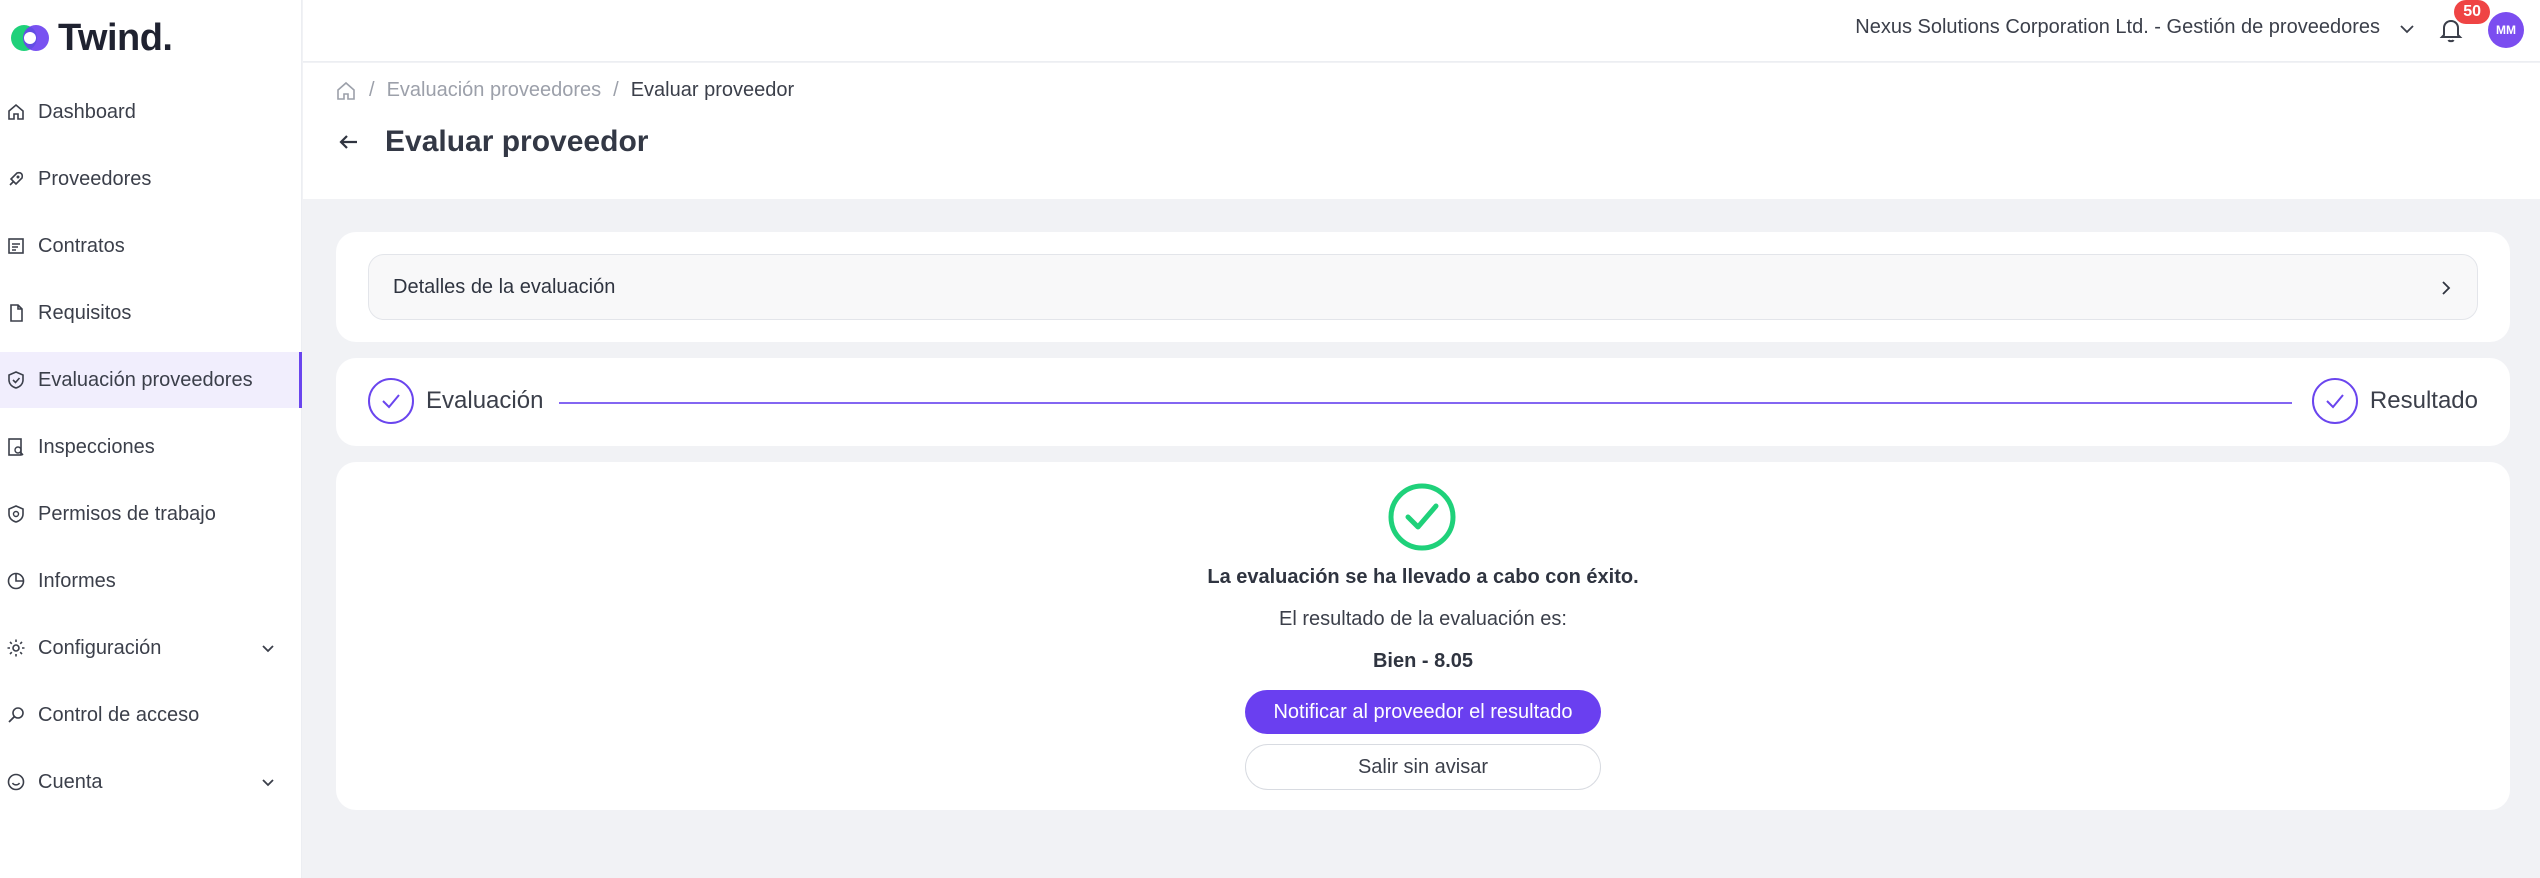 This screenshot has height=878, width=2540. I want to click on logo-icon, so click(30, 38).